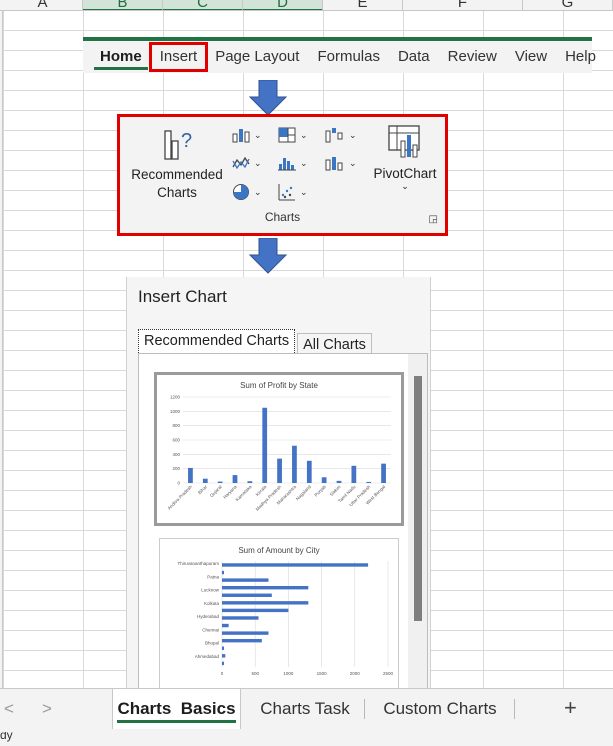 The width and height of the screenshot is (613, 746). What do you see at coordinates (178, 57) in the screenshot?
I see `tab-insert: Insert` at bounding box center [178, 57].